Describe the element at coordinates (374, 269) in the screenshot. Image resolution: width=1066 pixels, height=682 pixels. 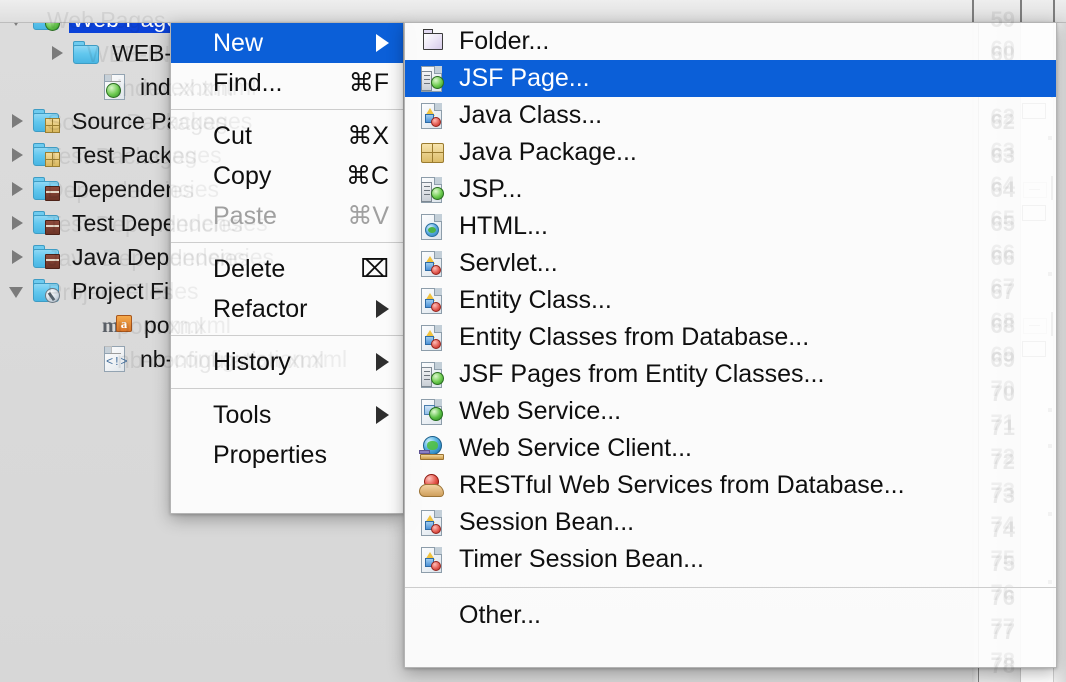
I see `menu-item-shortcut: ⌧` at that location.